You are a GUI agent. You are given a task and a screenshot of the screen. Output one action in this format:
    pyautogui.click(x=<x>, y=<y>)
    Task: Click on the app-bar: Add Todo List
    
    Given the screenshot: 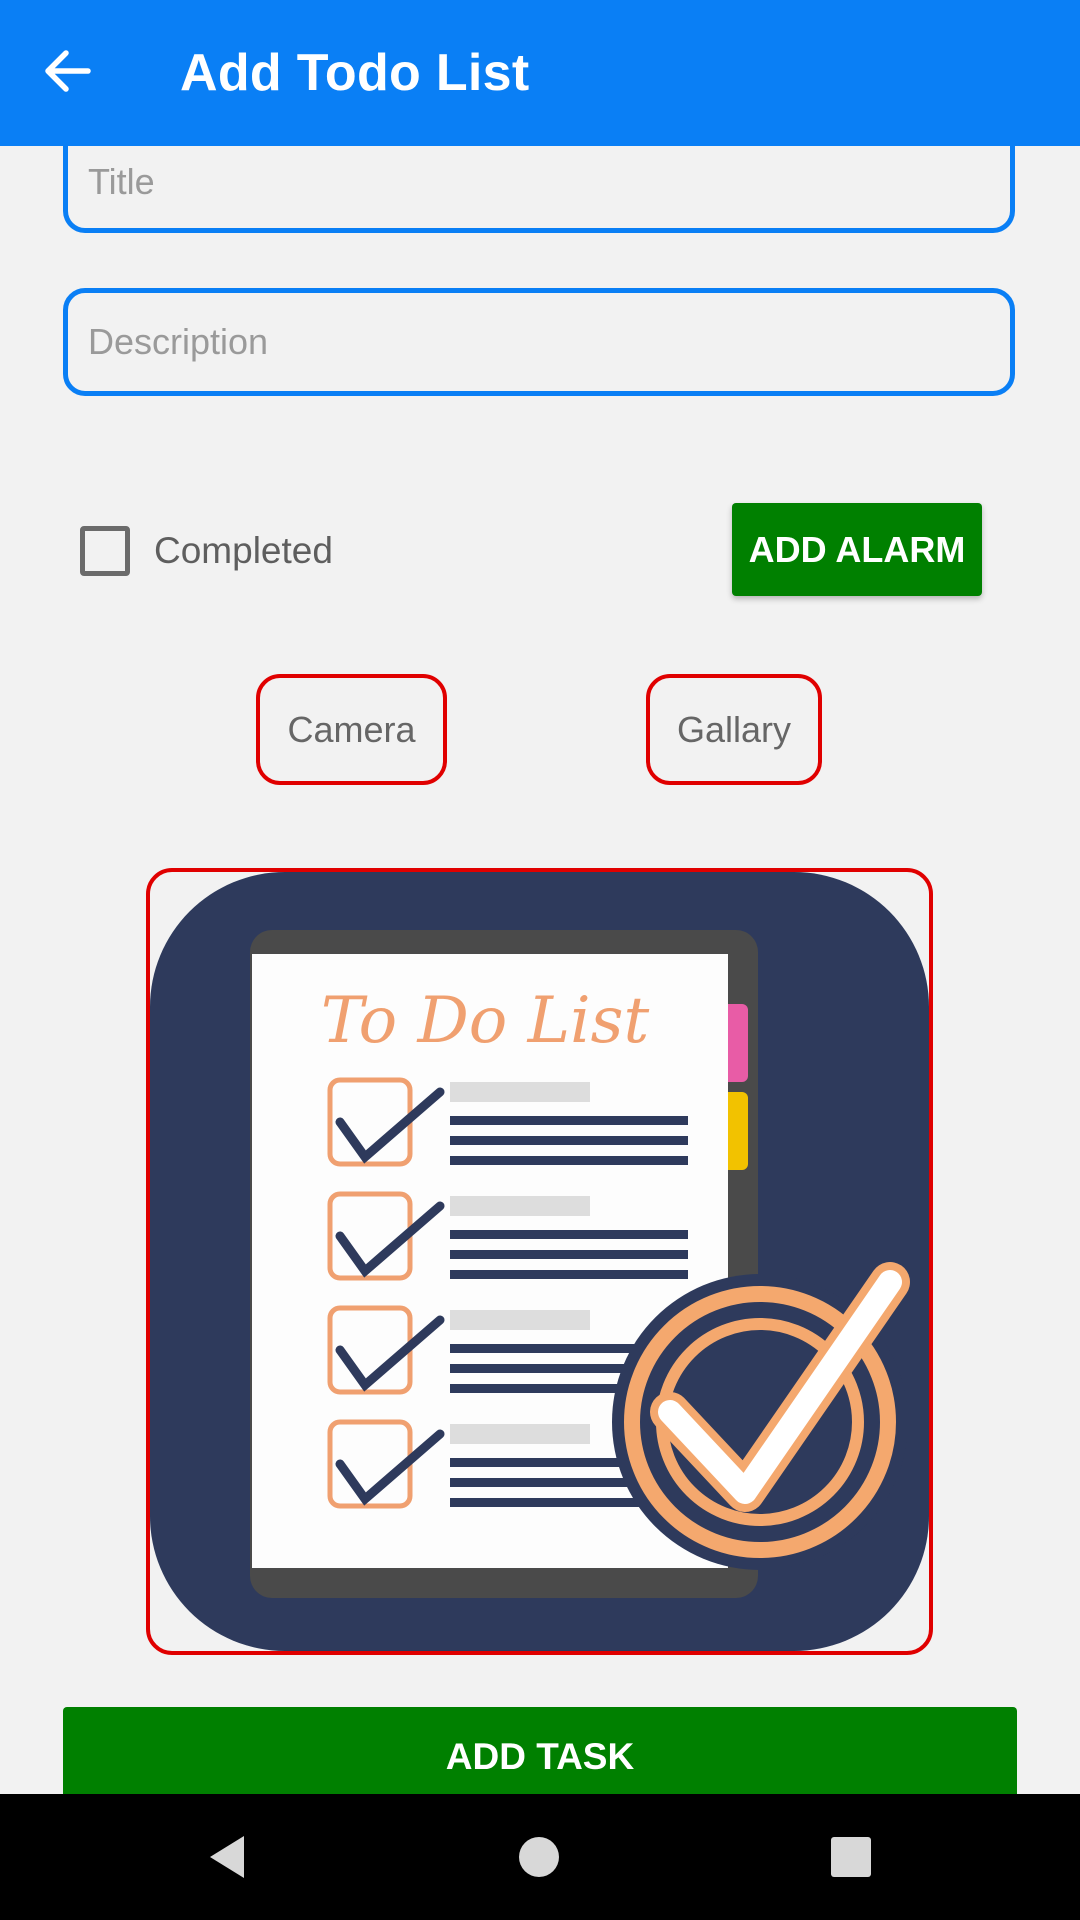 What is the action you would take?
    pyautogui.click(x=540, y=73)
    